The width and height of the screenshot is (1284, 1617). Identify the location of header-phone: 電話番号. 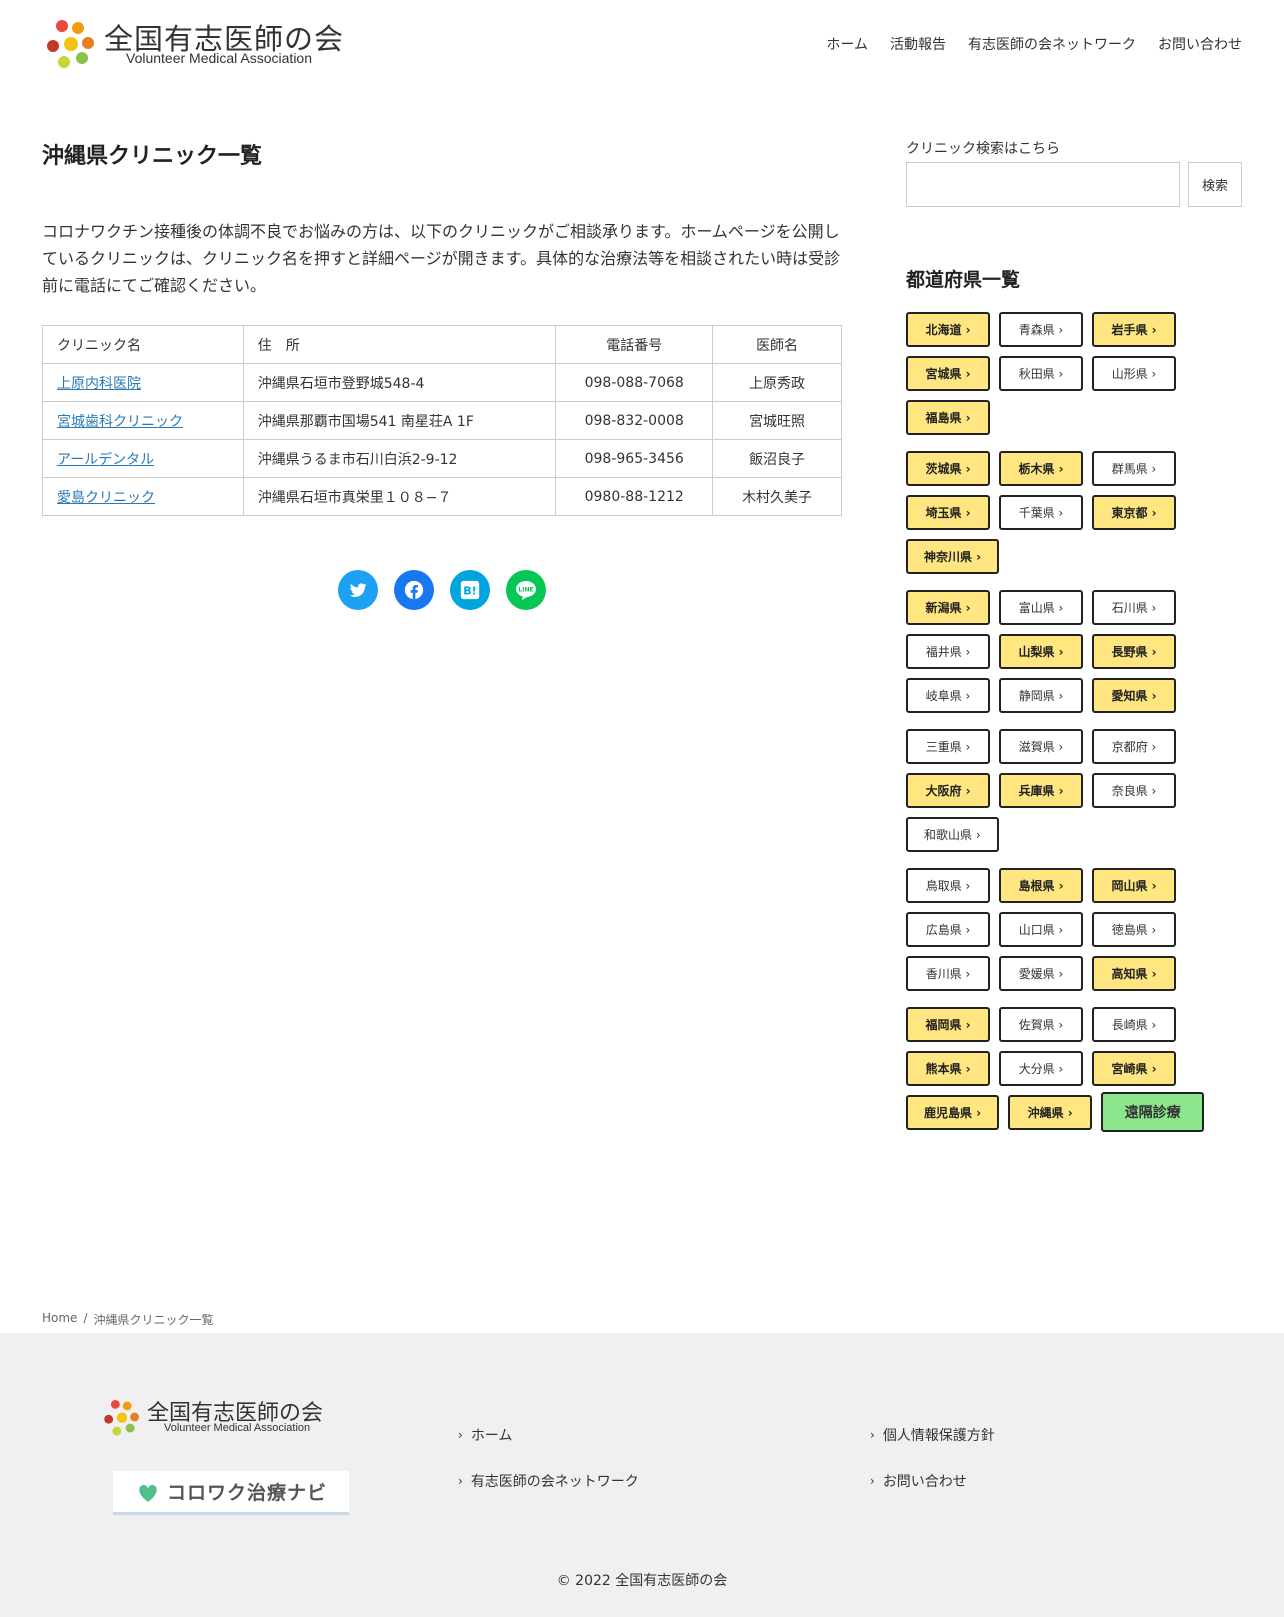
(634, 344).